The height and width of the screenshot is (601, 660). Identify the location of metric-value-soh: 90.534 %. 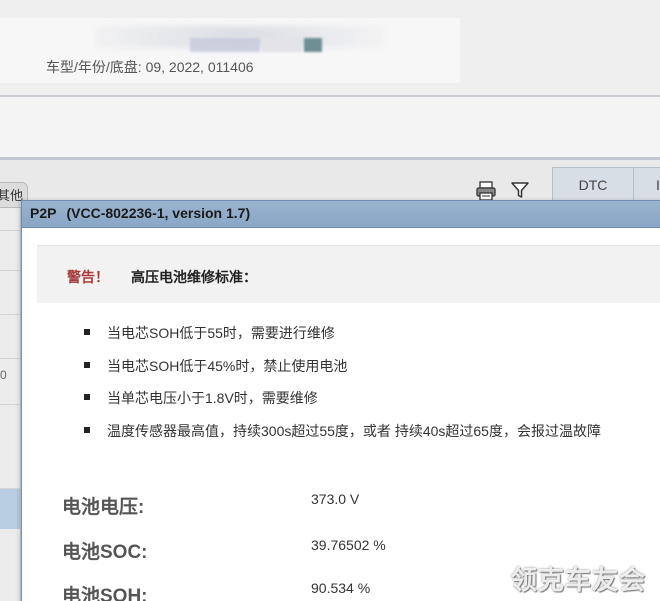
(341, 588).